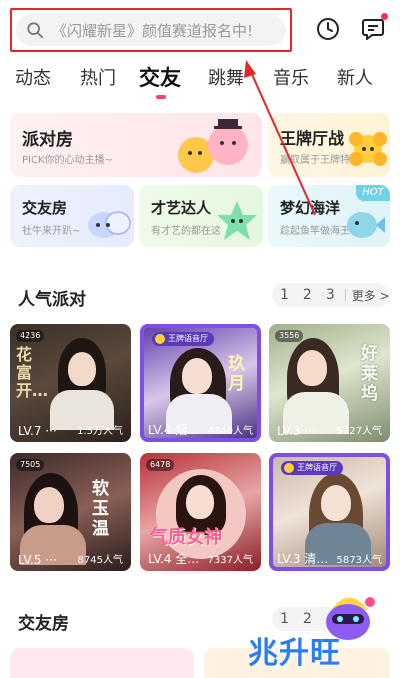 The image size is (400, 678). Describe the element at coordinates (315, 231) in the screenshot. I see `card-subtitle: 趁起鱼竿做海王` at that location.